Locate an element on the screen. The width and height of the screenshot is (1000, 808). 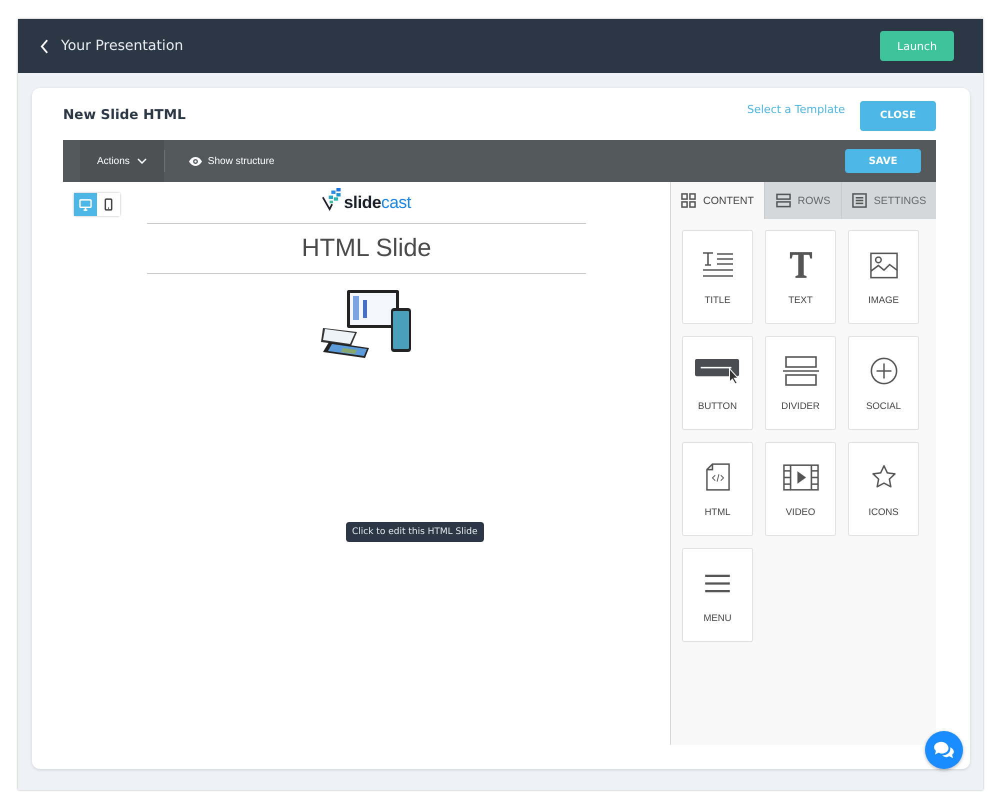
content-block-tile: ICONS is located at coordinates (883, 489).